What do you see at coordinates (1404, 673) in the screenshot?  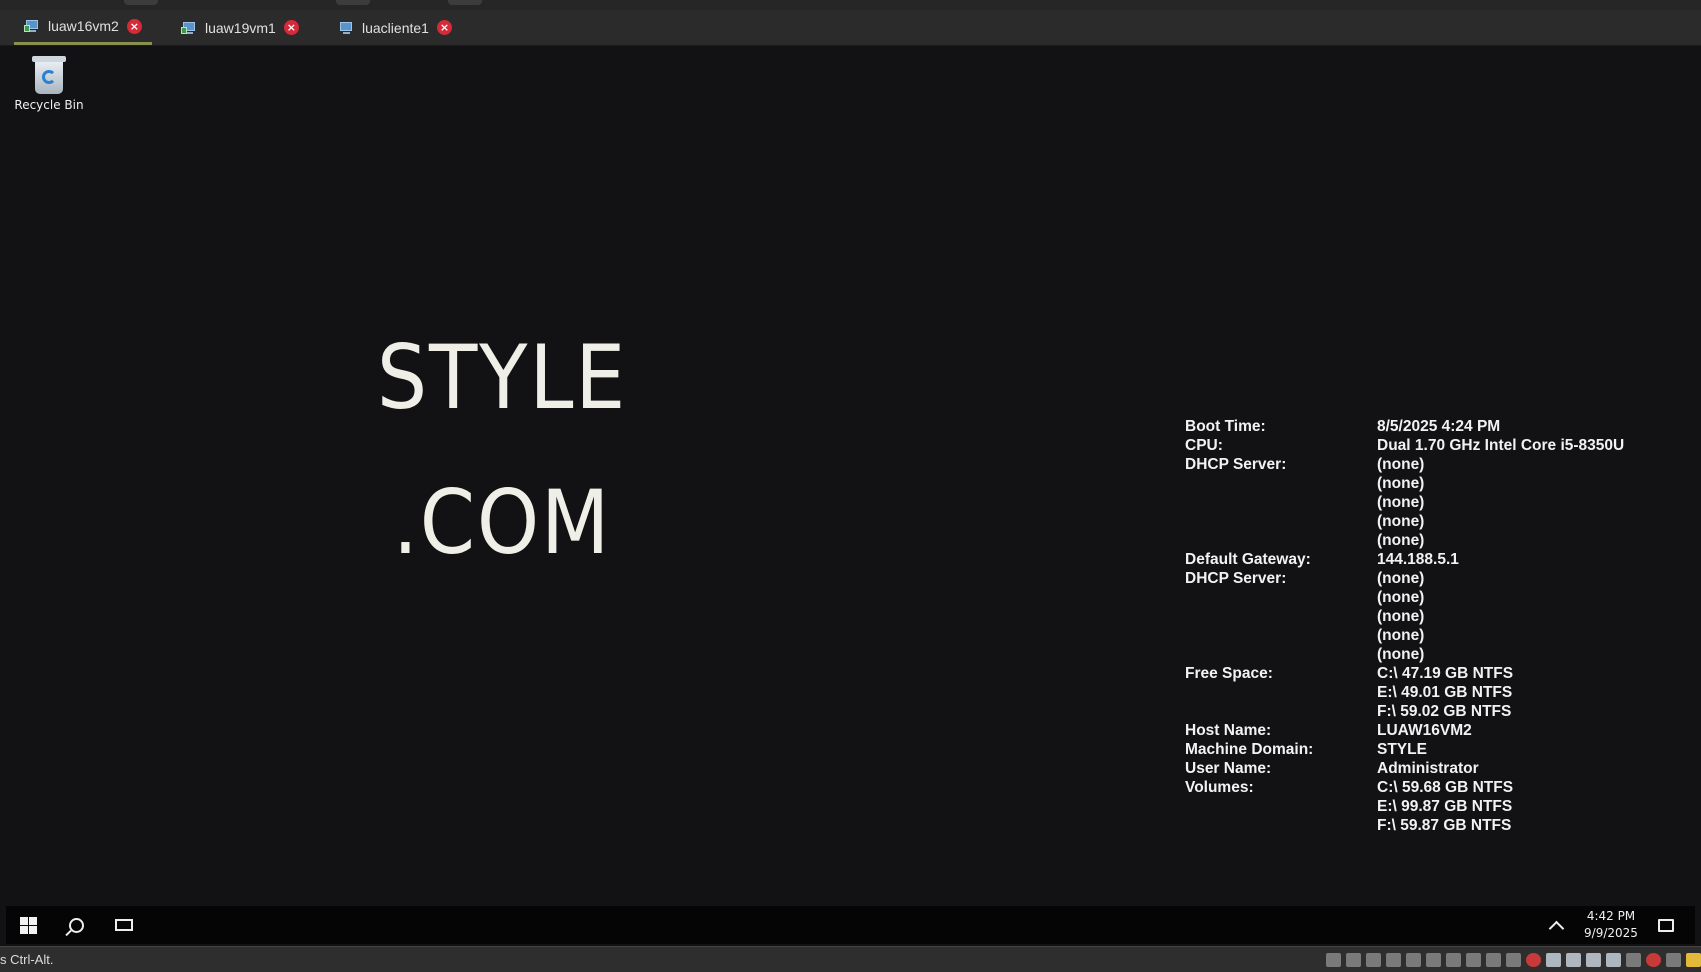 I see `bginfo-row: Free Space: C:\ 47.19 GB NTFS` at bounding box center [1404, 673].